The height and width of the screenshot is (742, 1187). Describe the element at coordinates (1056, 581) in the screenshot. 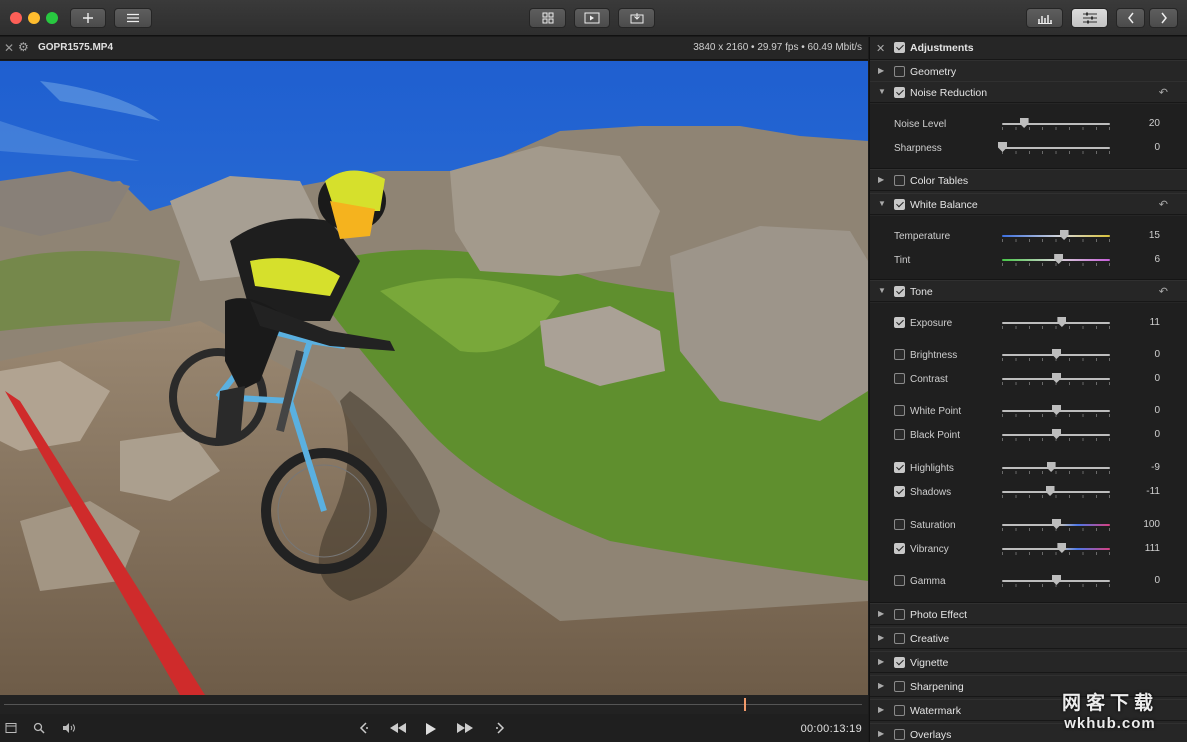

I see `gamma-slider` at that location.